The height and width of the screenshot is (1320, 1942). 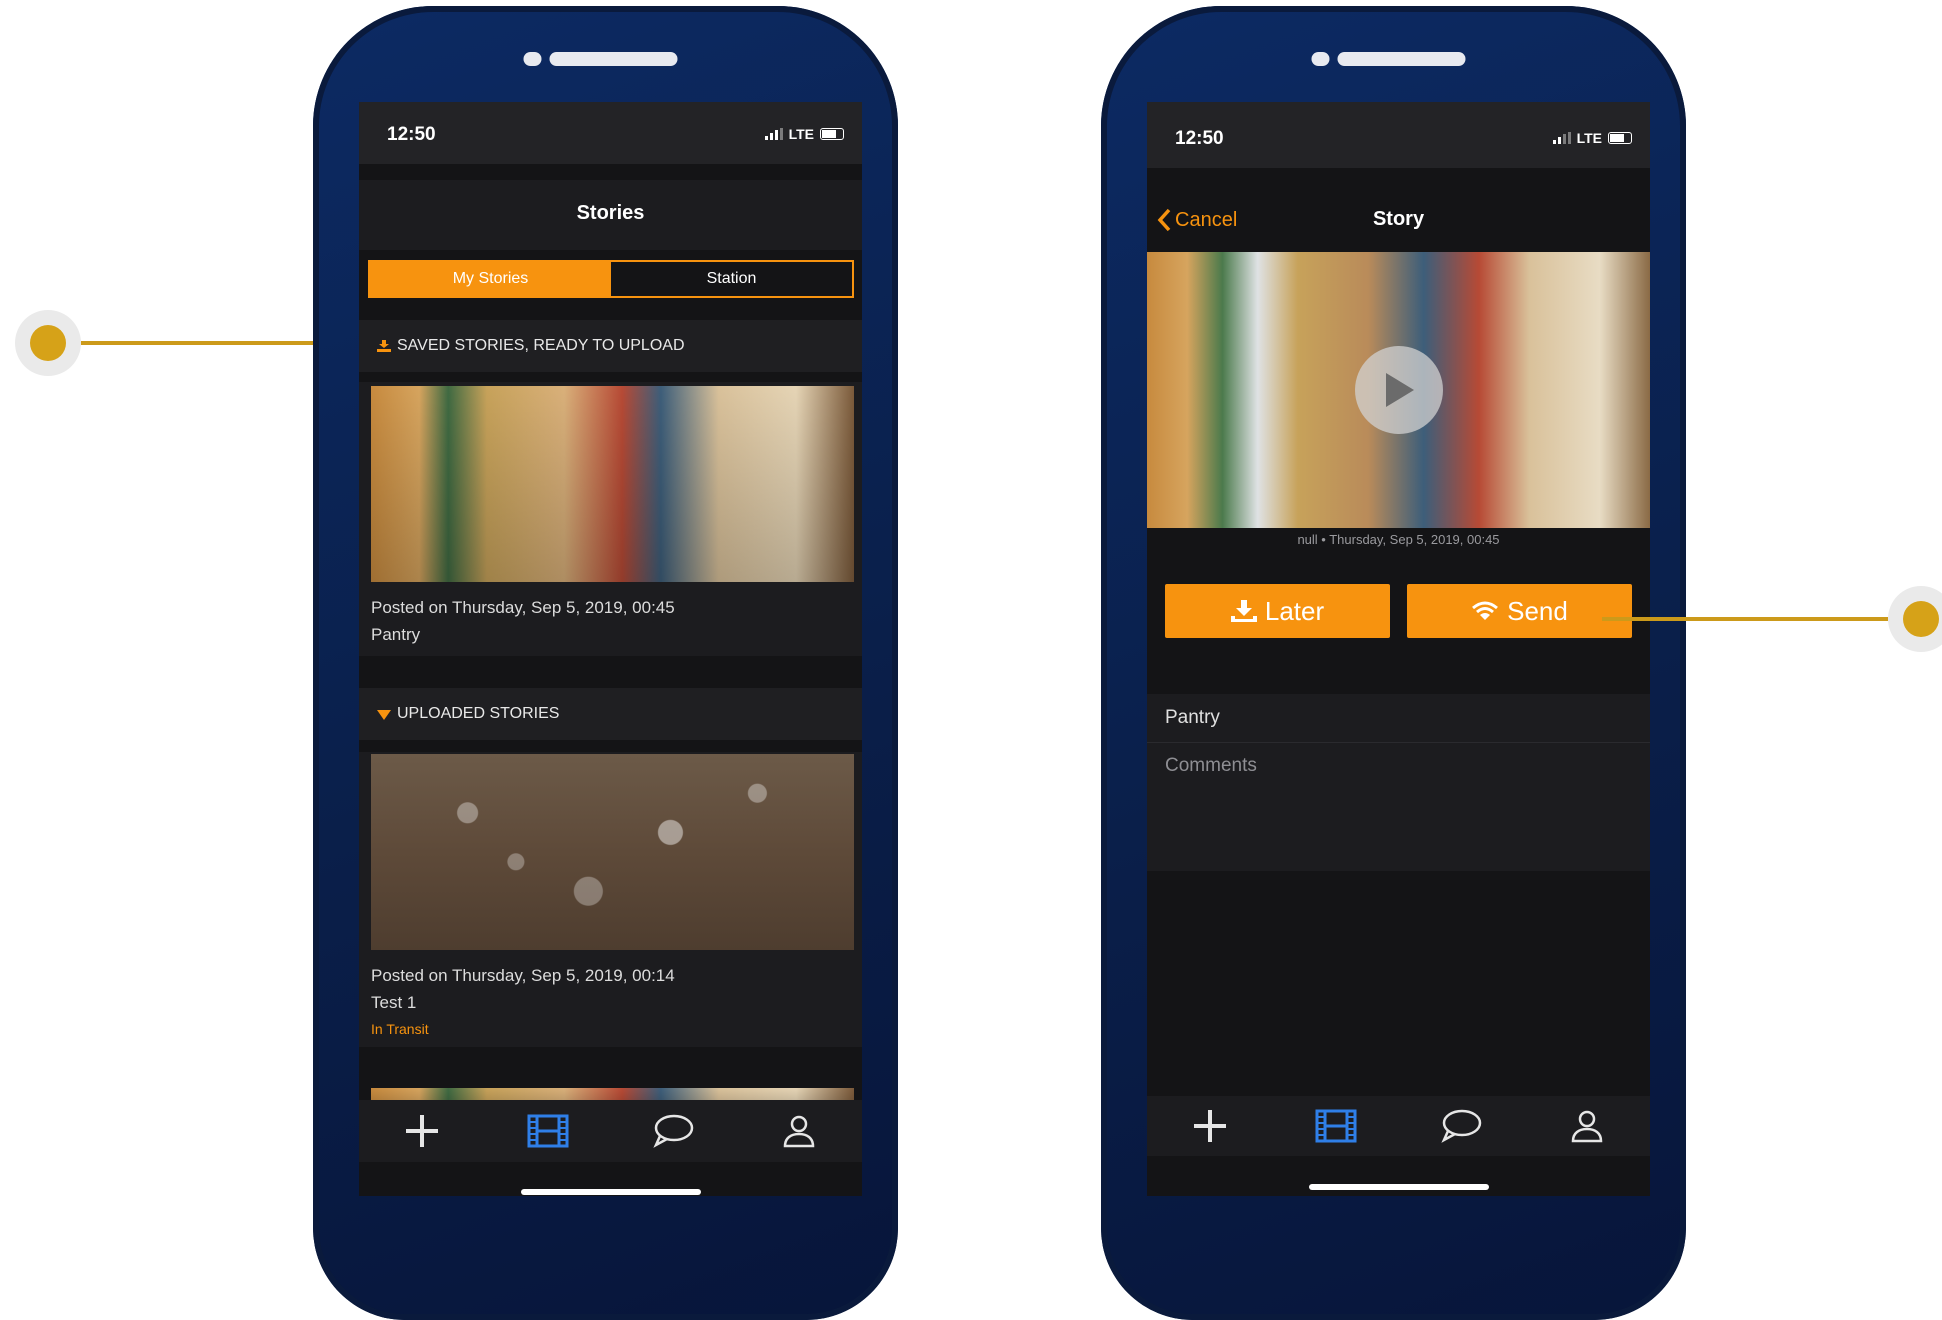 What do you see at coordinates (541, 345) in the screenshot?
I see `saved-stories-label: SAVED STORIES, READY TO UPLOAD` at bounding box center [541, 345].